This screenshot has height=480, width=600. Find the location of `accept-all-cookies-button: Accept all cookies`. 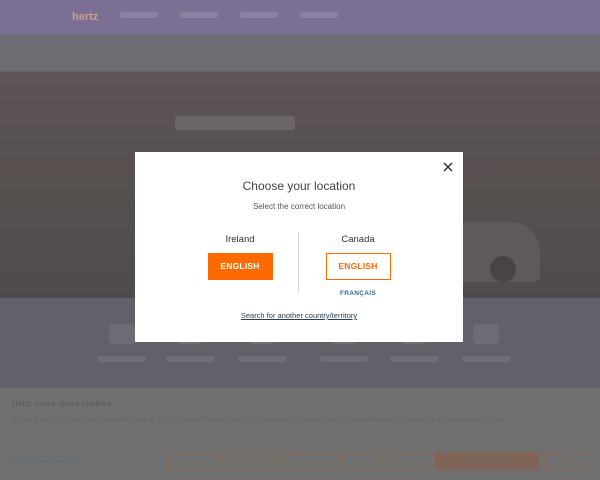

accept-all-cookies-button: Accept all cookies is located at coordinates (487, 461).